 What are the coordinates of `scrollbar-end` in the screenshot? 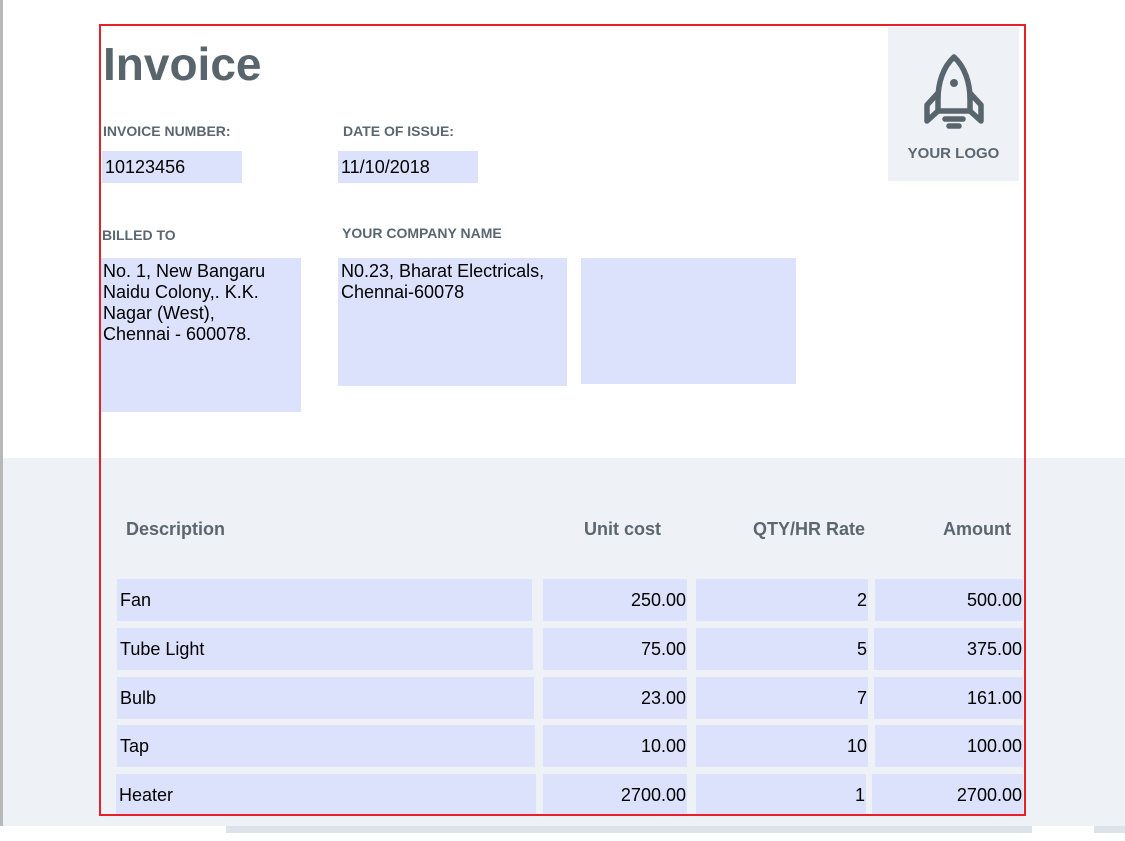 It's located at (1109, 829).